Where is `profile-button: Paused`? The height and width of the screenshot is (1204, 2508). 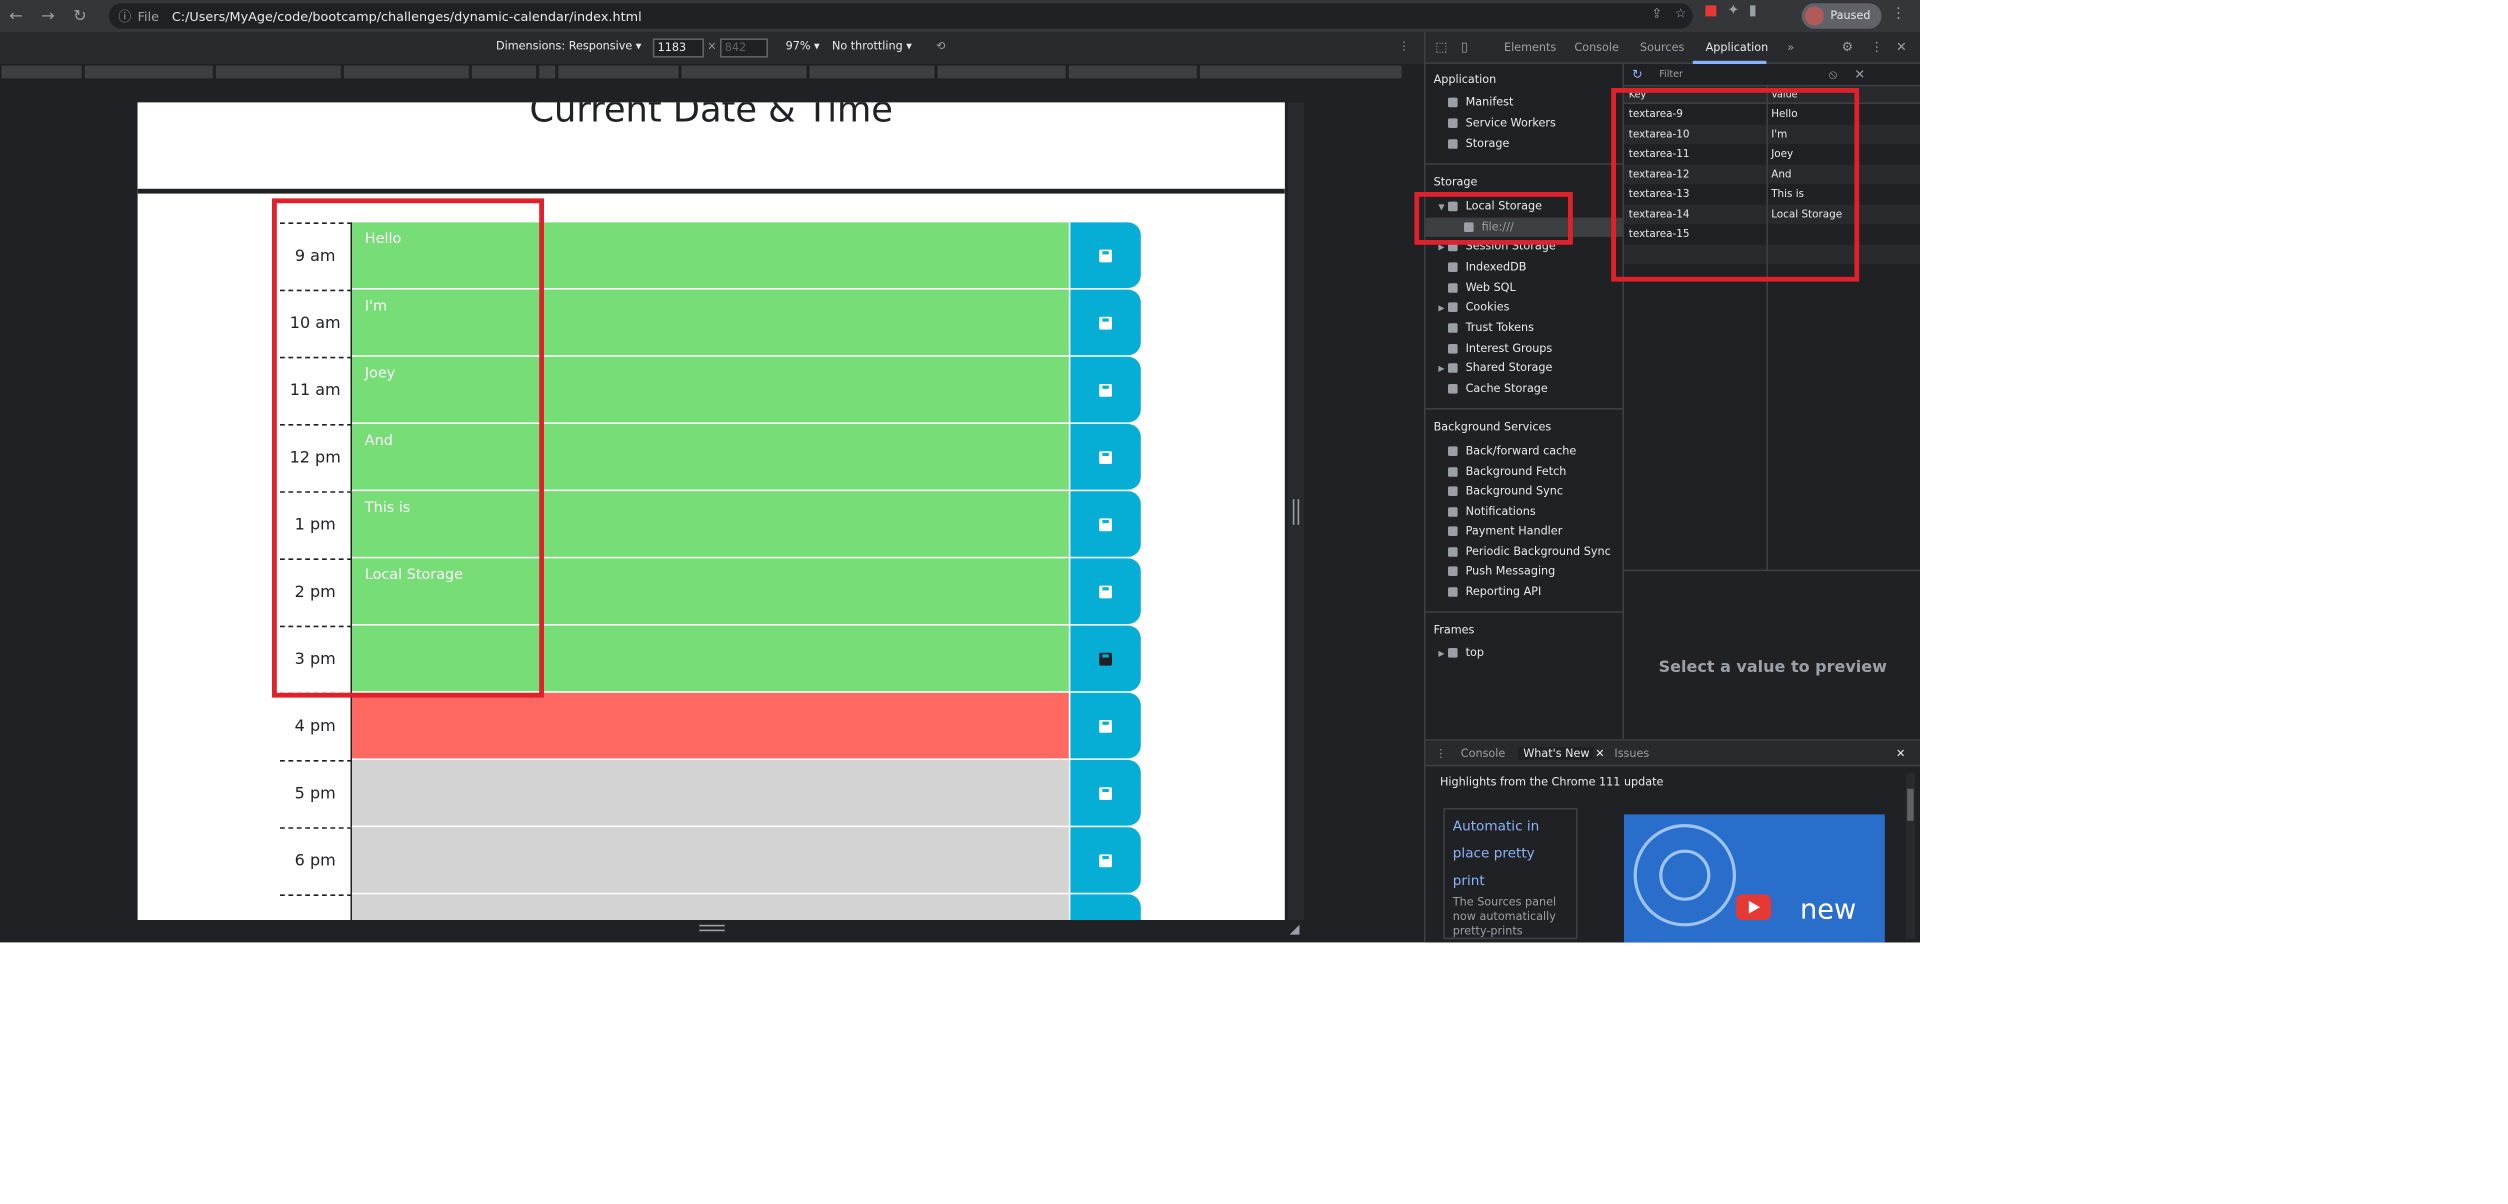
profile-button: Paused is located at coordinates (1841, 16).